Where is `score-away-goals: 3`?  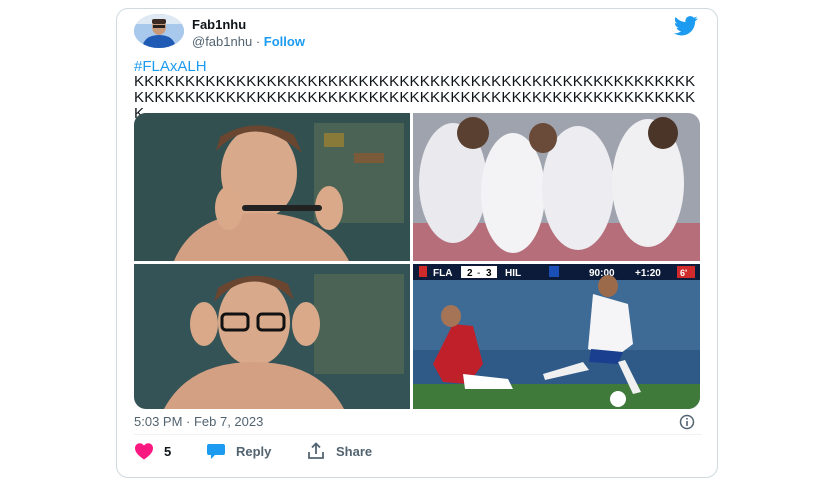 score-away-goals: 3 is located at coordinates (489, 273).